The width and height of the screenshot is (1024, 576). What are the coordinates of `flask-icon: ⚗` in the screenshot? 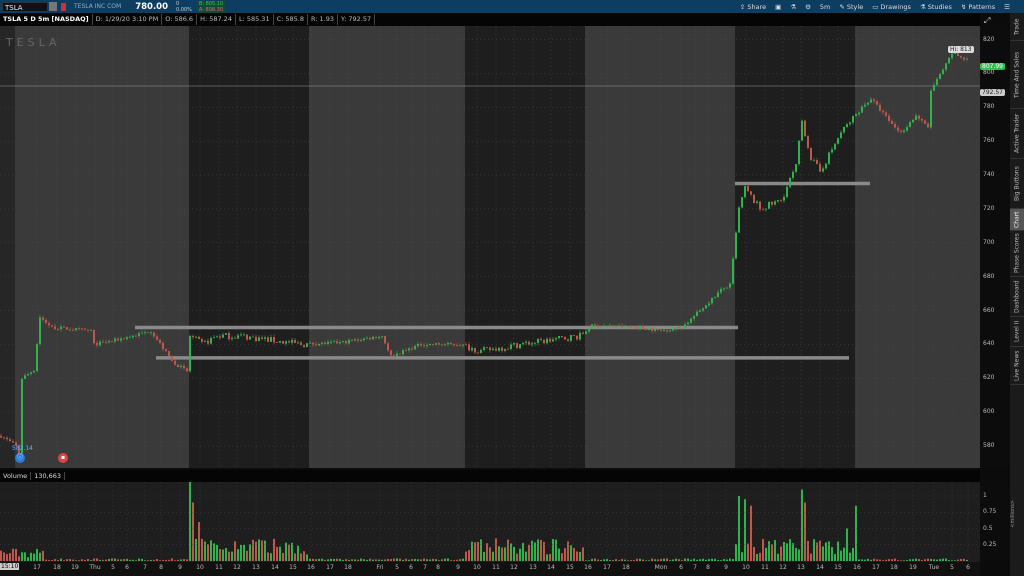 It's located at (793, 7).